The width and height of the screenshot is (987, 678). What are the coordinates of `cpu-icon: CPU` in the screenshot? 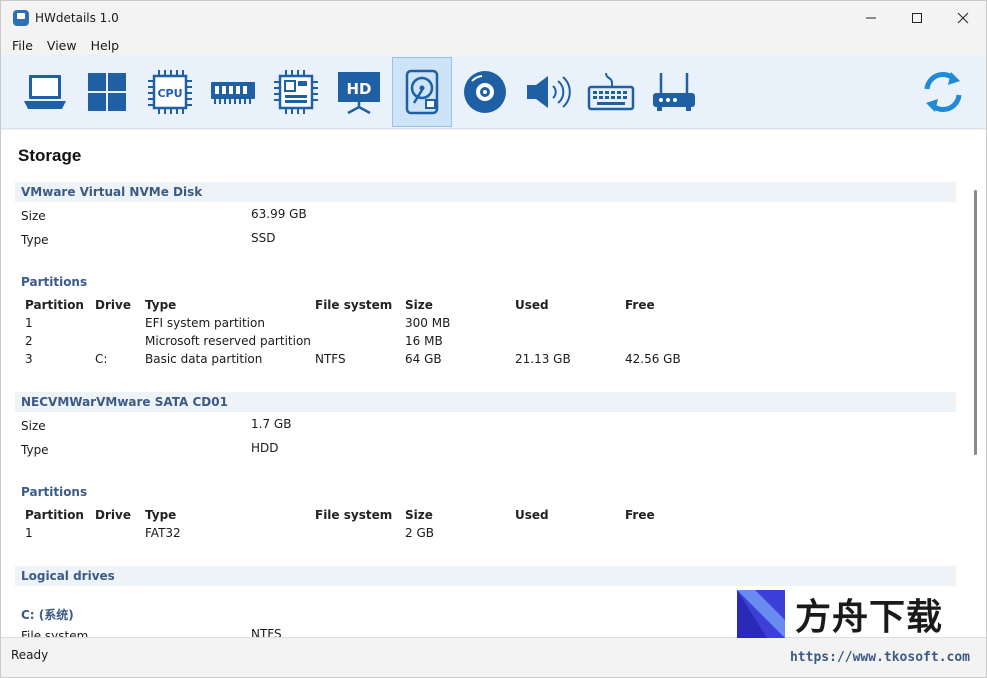 It's located at (170, 92).